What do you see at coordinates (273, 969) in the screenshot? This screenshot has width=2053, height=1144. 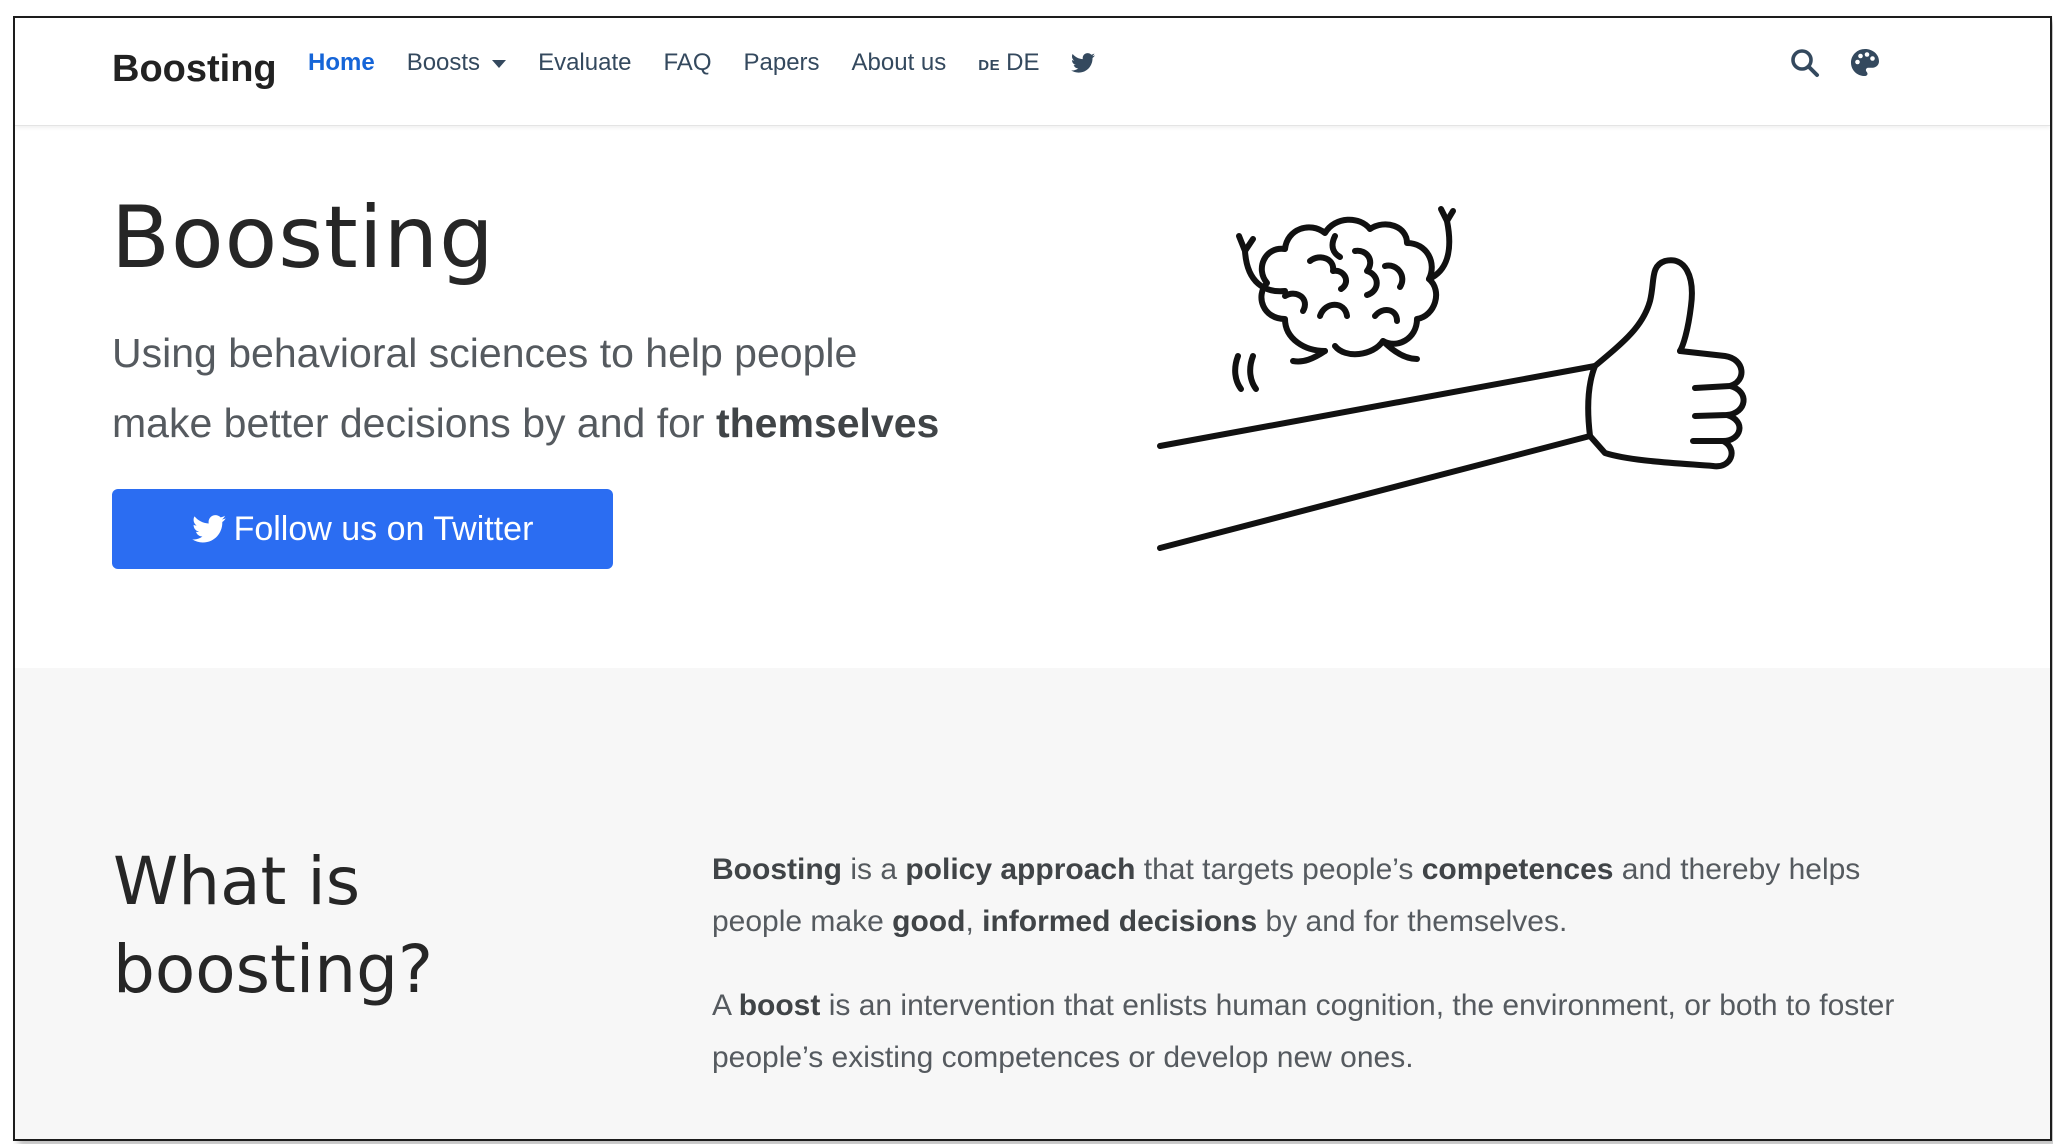 I see `section-title-line2: boosting?` at bounding box center [273, 969].